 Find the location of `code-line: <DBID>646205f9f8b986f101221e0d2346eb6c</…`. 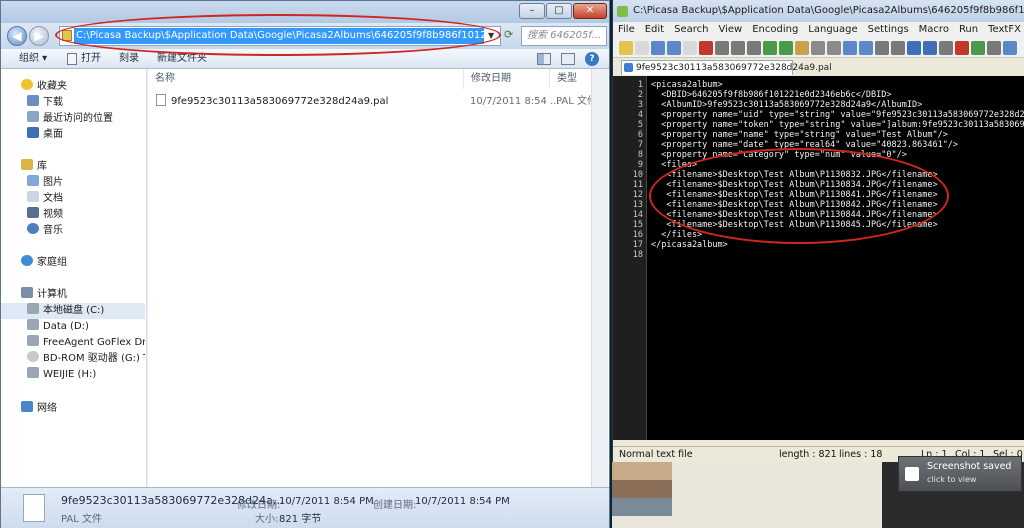

code-line: <DBID>646205f9f8b986f101221e0d2346eb6c</… is located at coordinates (771, 95).